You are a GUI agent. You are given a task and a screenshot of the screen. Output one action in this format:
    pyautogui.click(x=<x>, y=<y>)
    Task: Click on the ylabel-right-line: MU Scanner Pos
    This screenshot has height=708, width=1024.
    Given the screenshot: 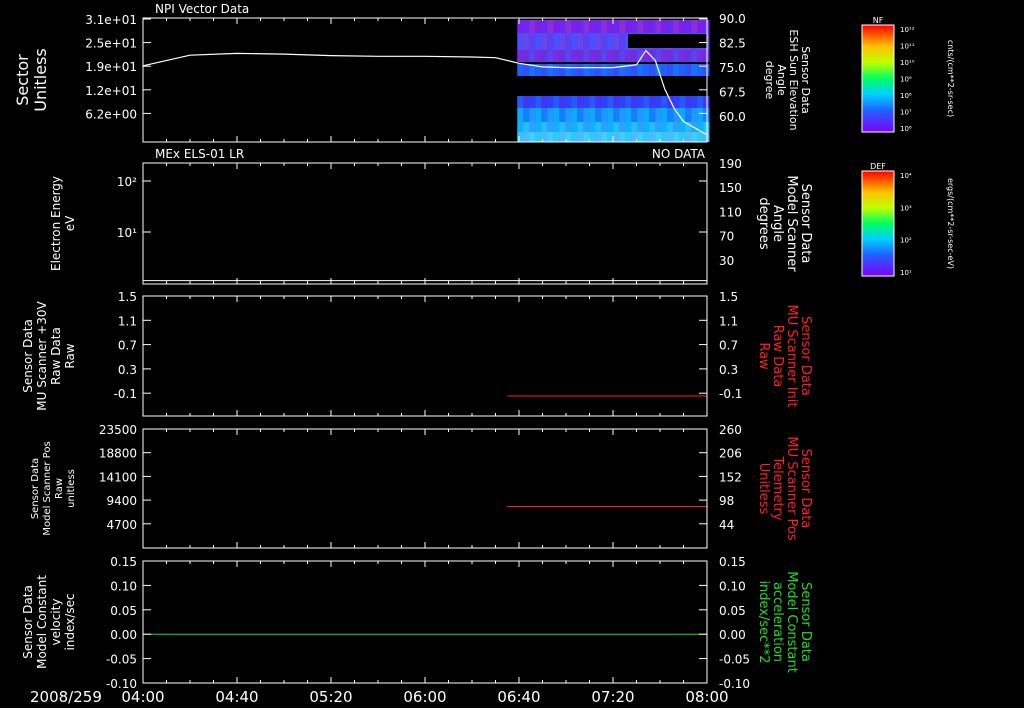 What is the action you would take?
    pyautogui.click(x=791, y=488)
    